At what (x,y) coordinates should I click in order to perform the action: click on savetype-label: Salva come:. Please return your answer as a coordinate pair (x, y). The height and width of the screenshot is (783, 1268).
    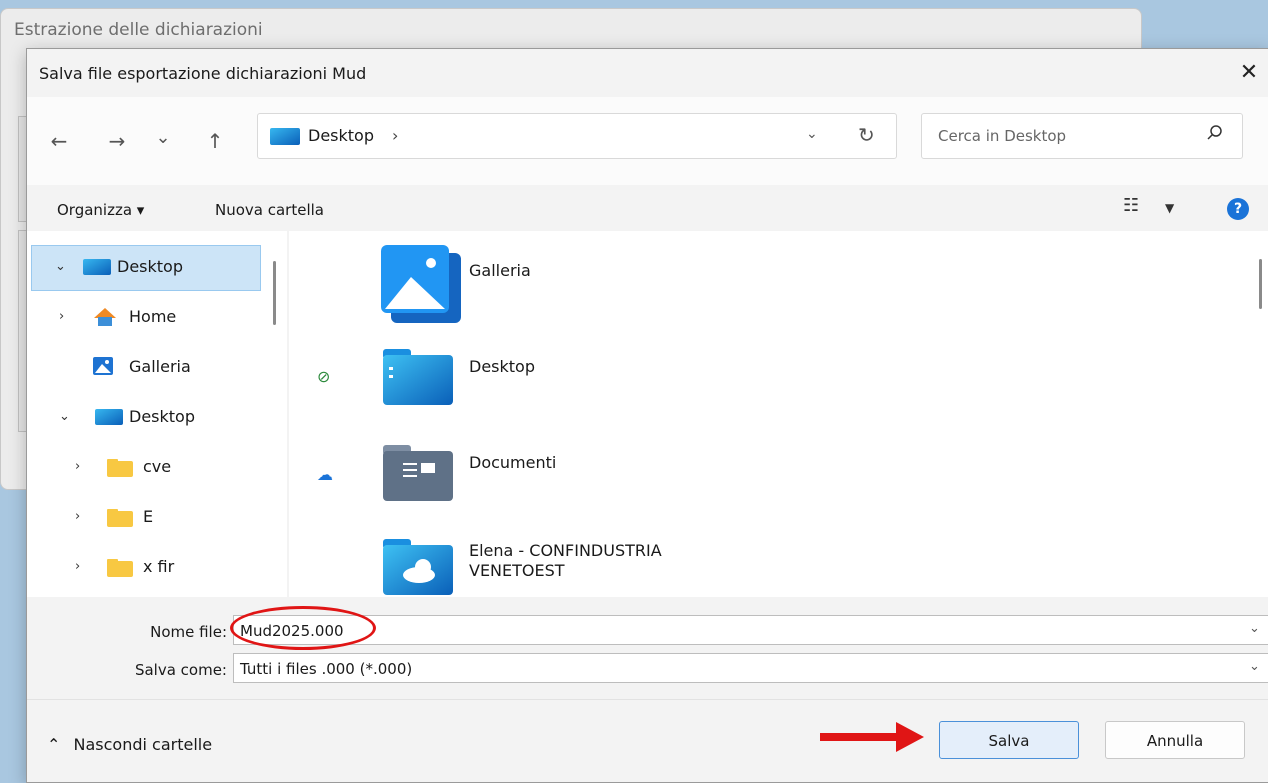
    Looking at the image, I should click on (180, 670).